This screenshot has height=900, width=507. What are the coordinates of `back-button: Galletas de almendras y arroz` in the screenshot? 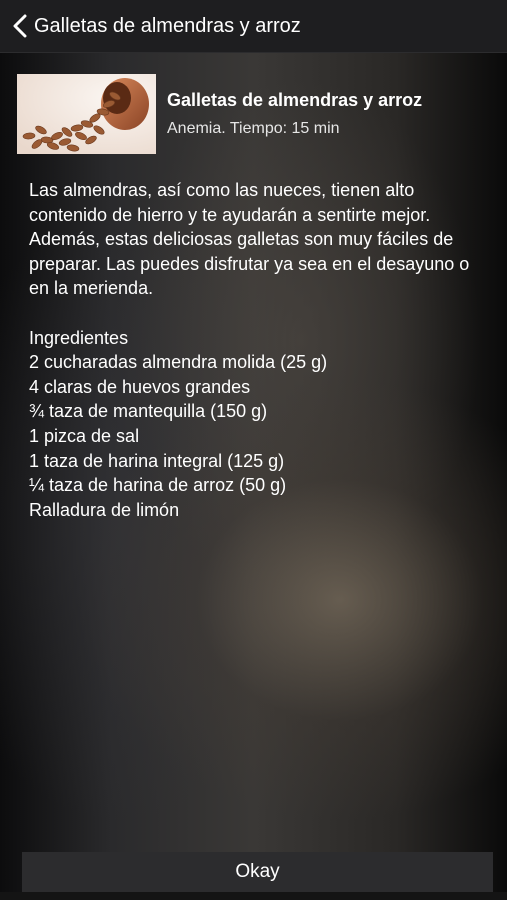 It's located at (150, 26).